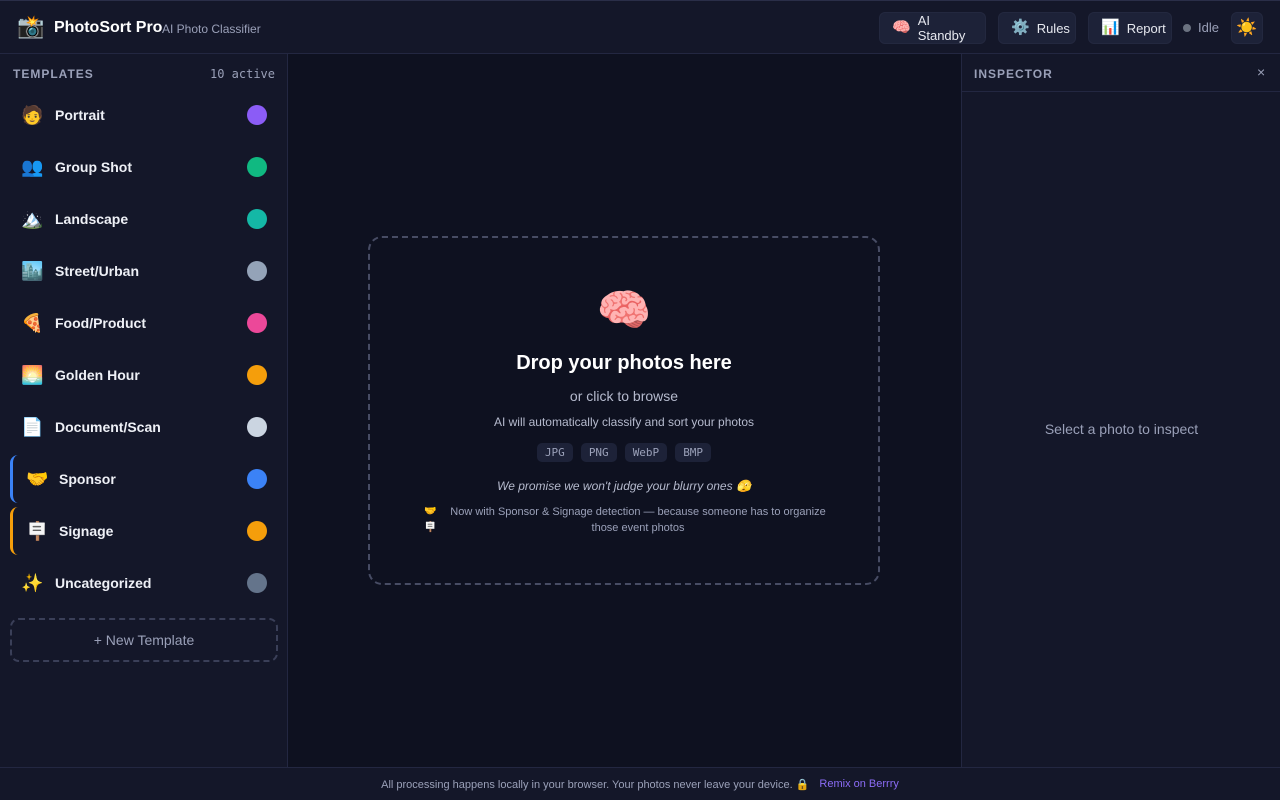 This screenshot has width=1280, height=800. What do you see at coordinates (858, 784) in the screenshot?
I see `remix-link: Remix on Berrry` at bounding box center [858, 784].